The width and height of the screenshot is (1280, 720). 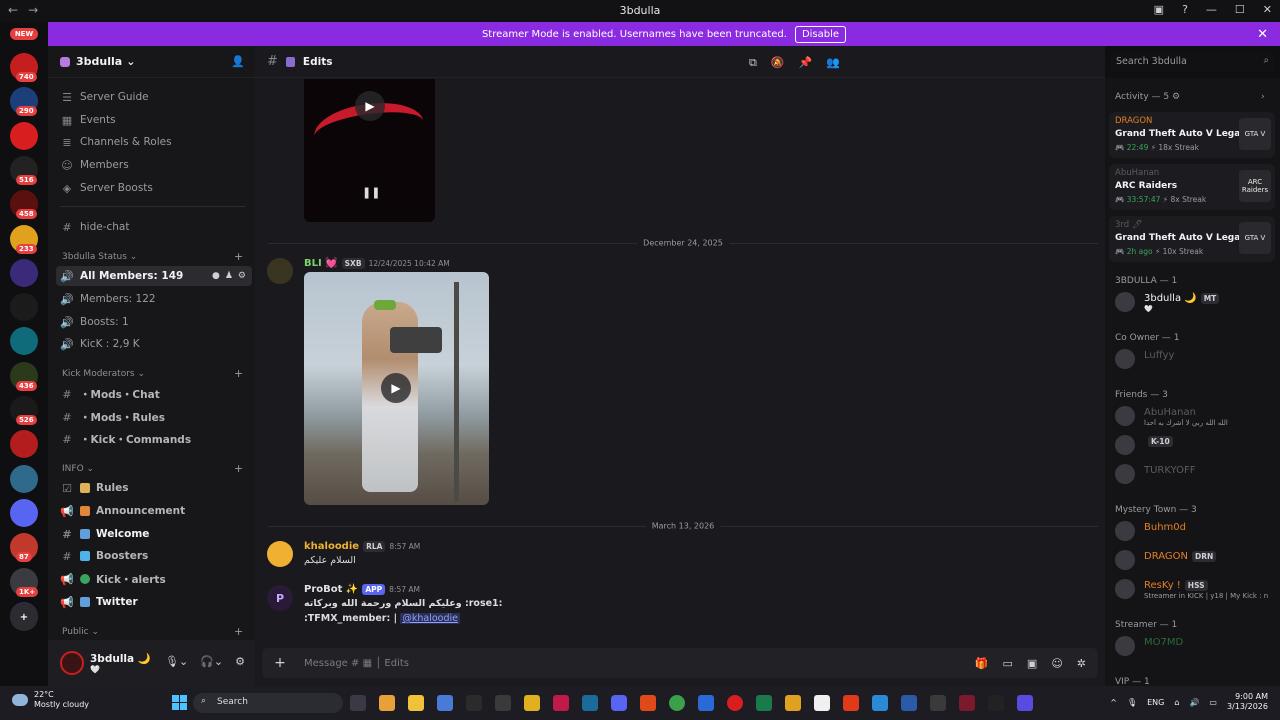 I want to click on channel-kick-alerts: 📢 Kick・alerts, so click(x=154, y=579).